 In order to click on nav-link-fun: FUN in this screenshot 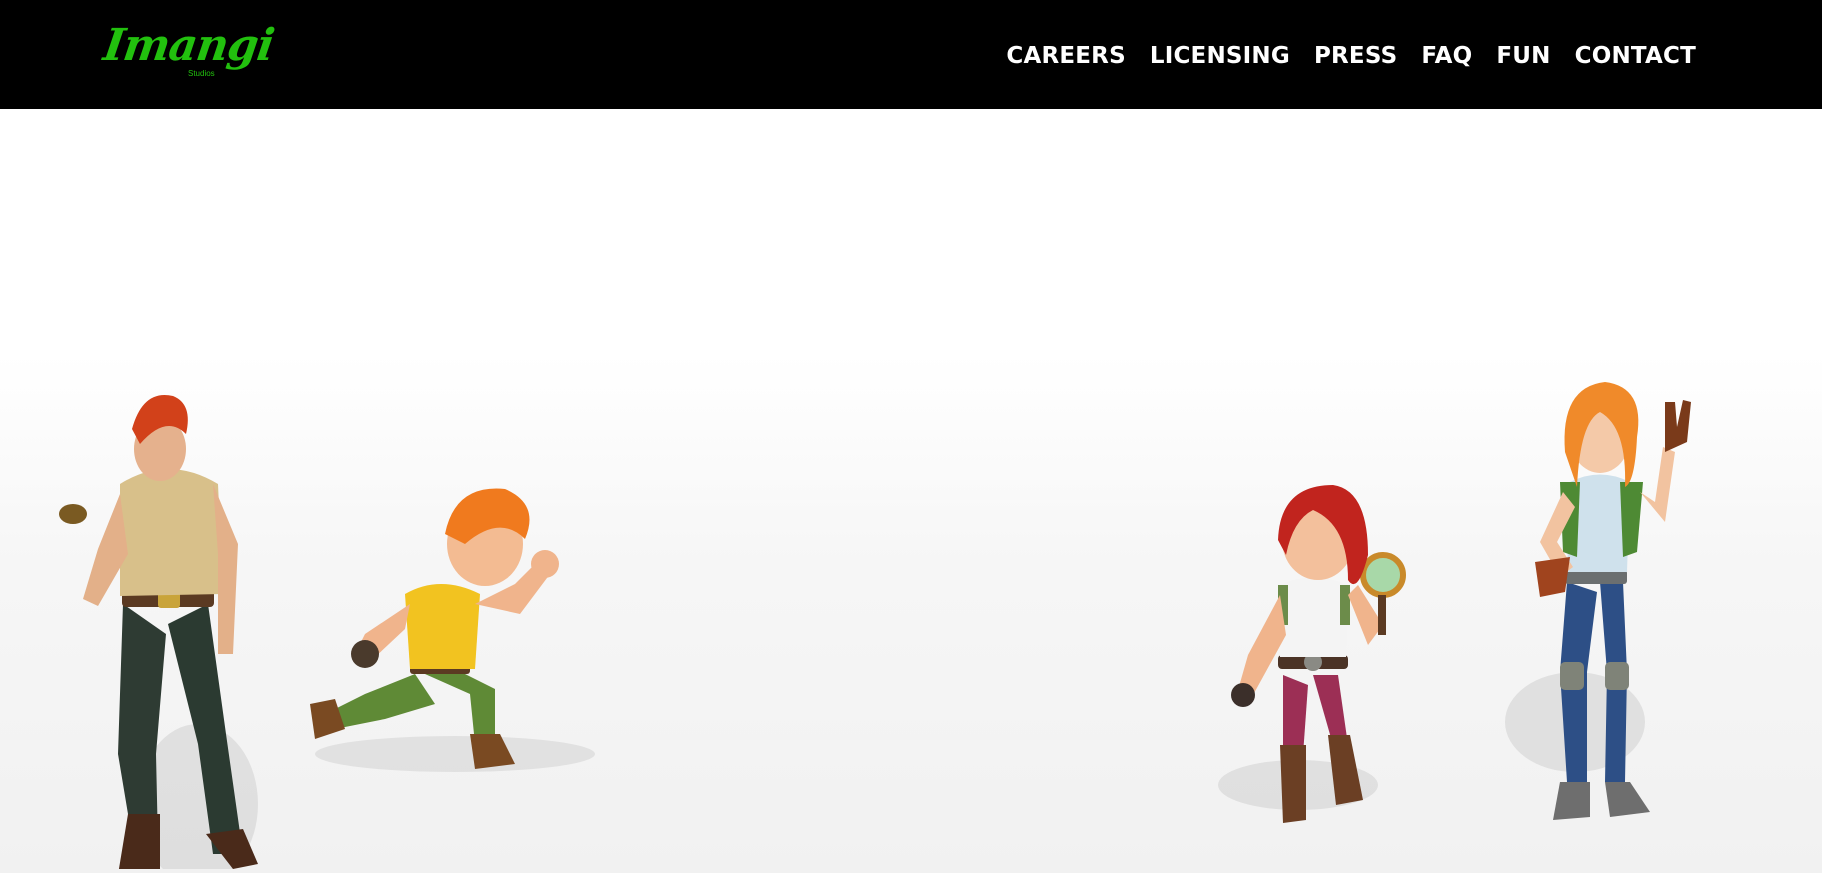, I will do `click(1523, 56)`.